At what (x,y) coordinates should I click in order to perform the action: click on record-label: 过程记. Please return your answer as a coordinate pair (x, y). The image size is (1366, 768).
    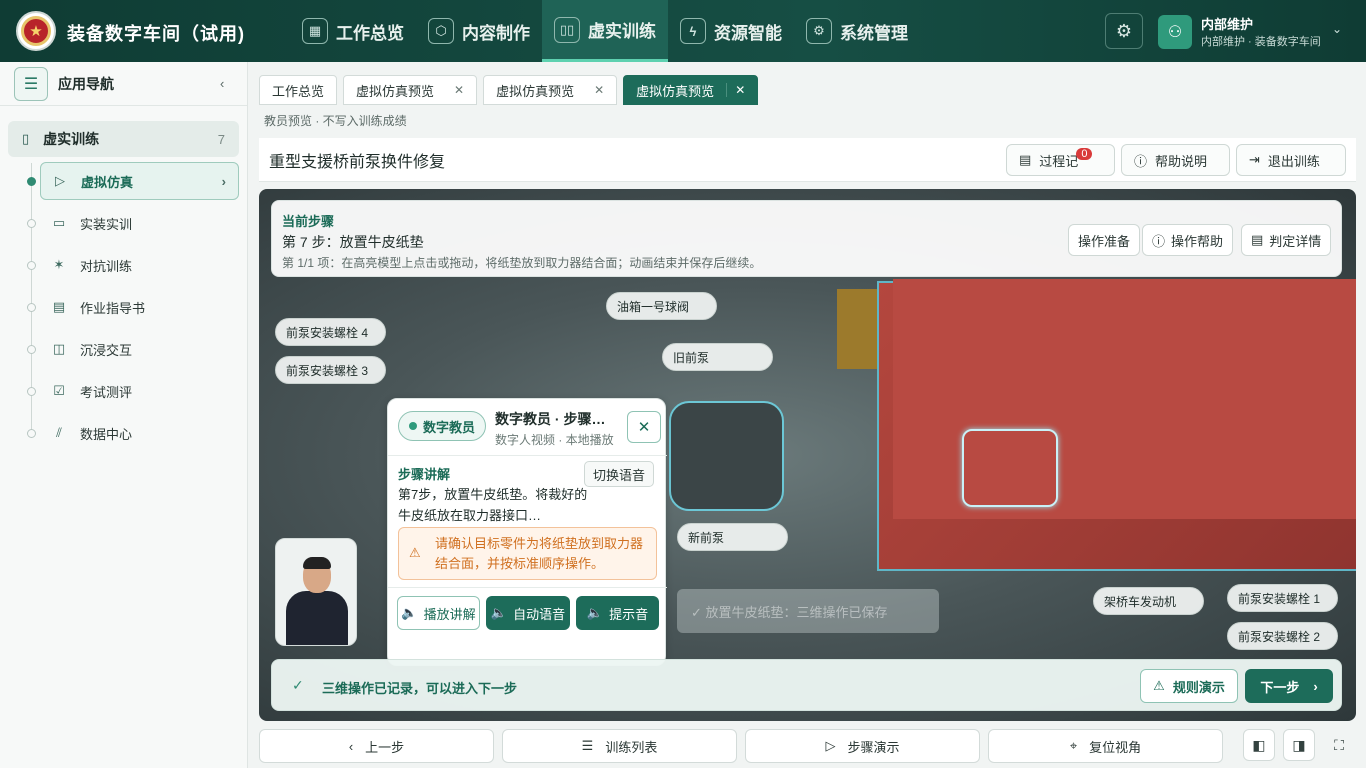
    Looking at the image, I should click on (1059, 161).